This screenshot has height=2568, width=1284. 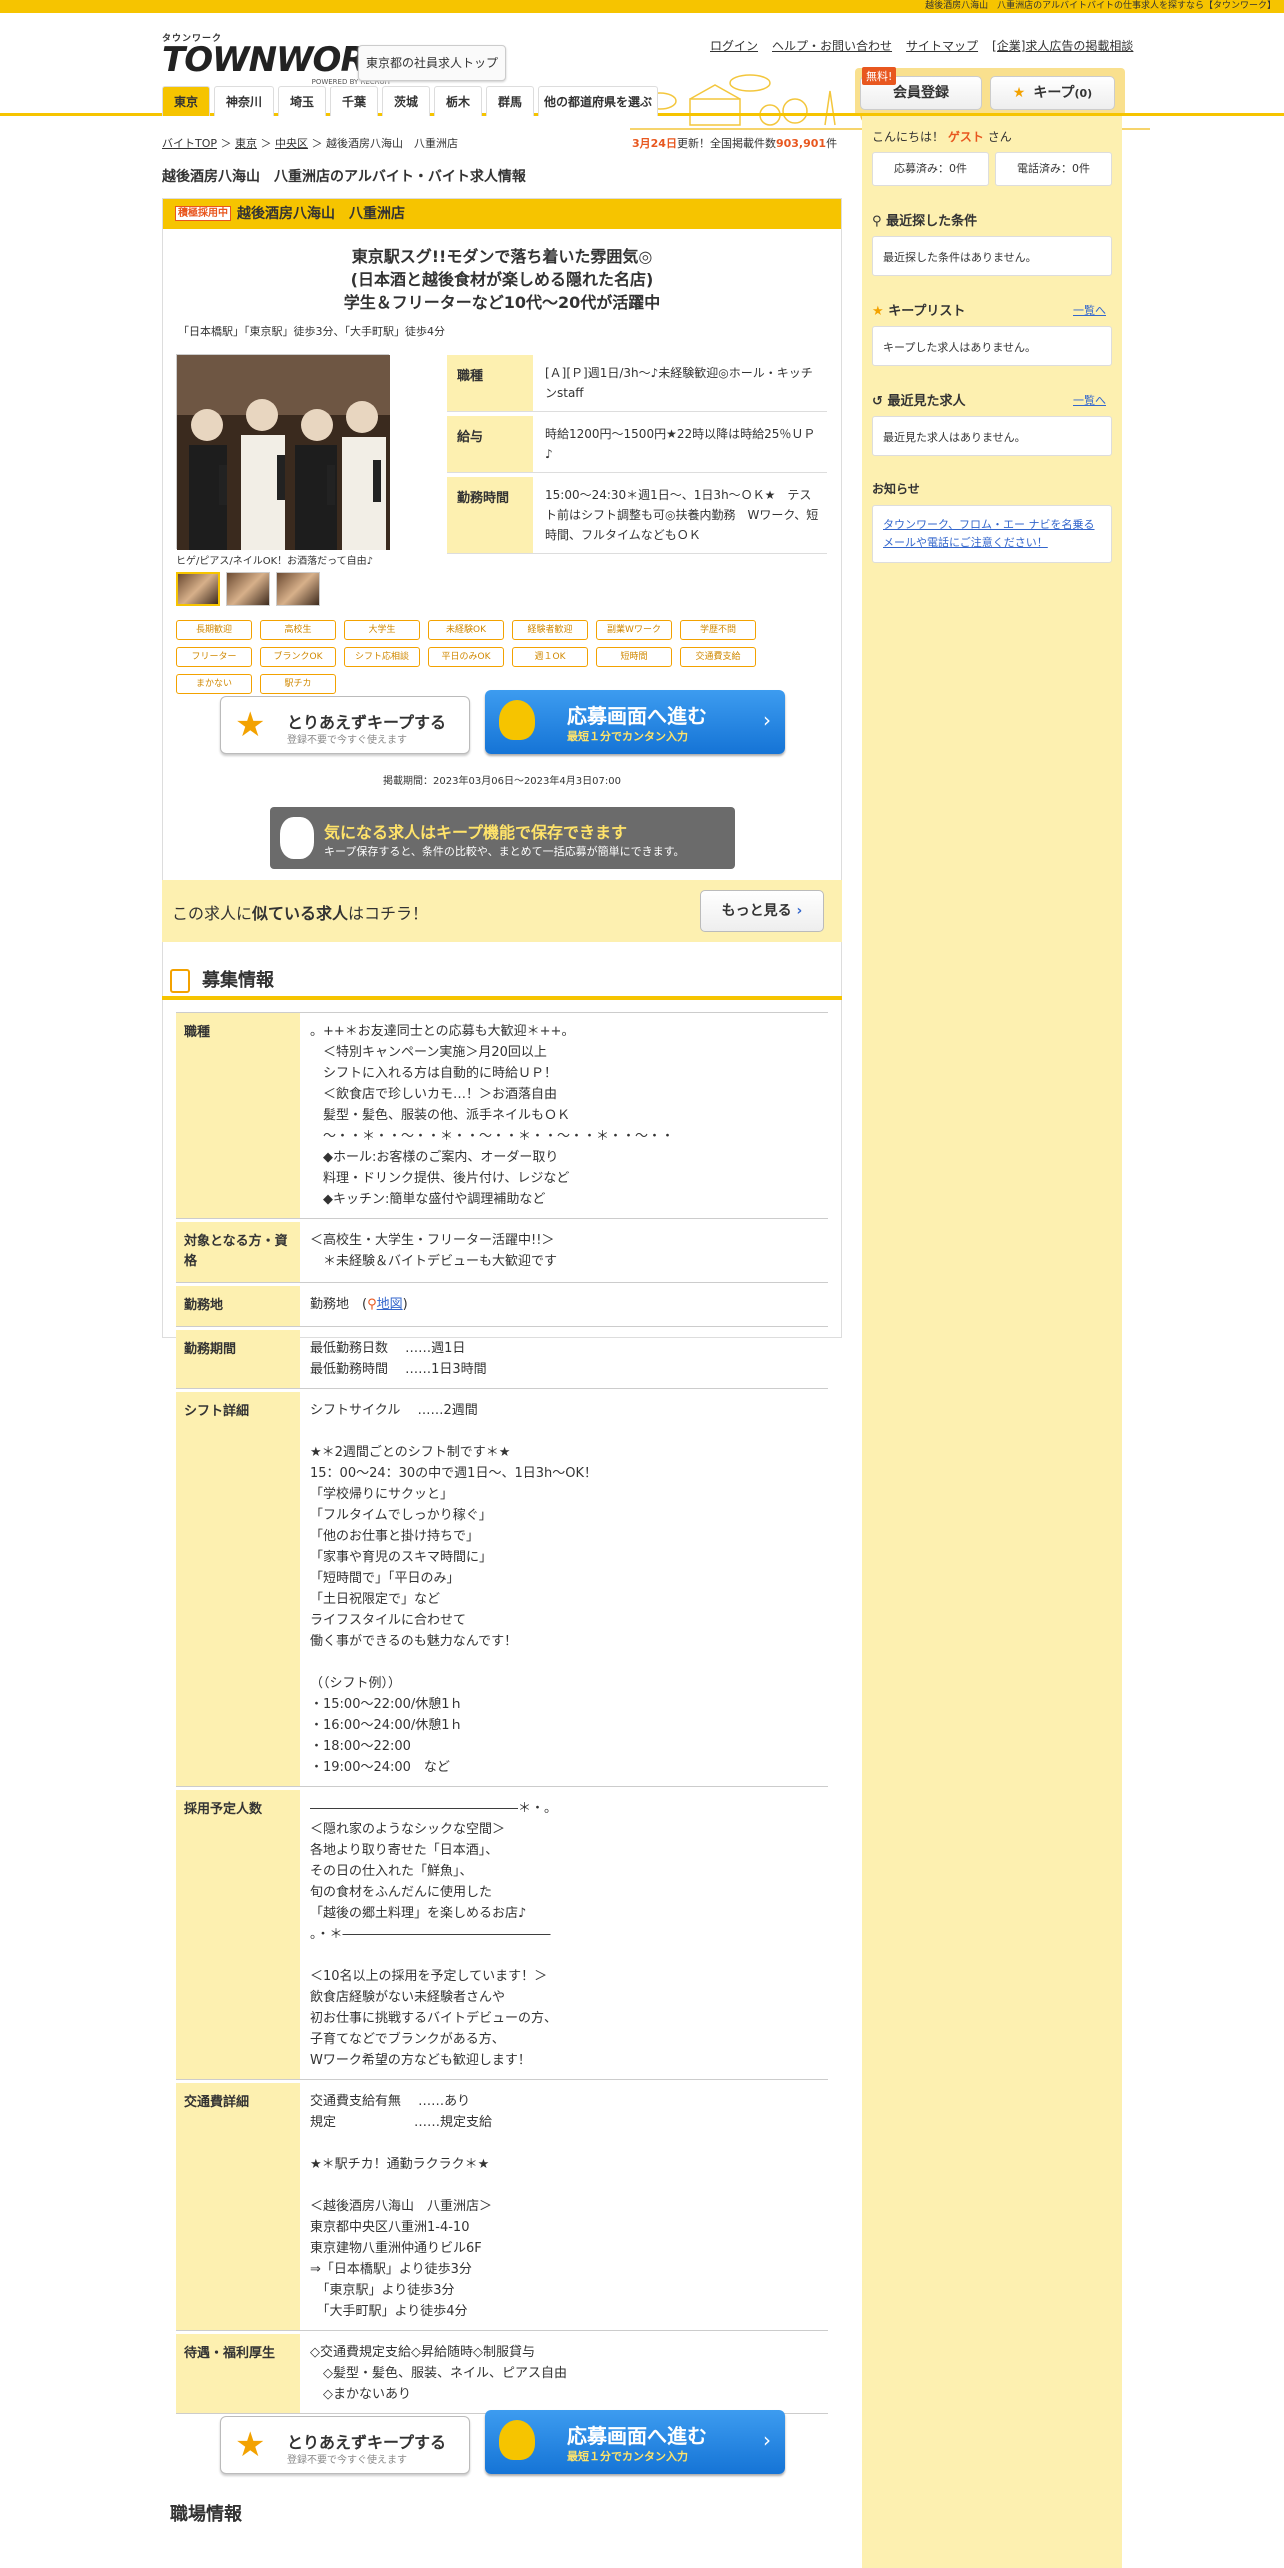 I want to click on notice-heading: お知らせ, so click(x=896, y=489).